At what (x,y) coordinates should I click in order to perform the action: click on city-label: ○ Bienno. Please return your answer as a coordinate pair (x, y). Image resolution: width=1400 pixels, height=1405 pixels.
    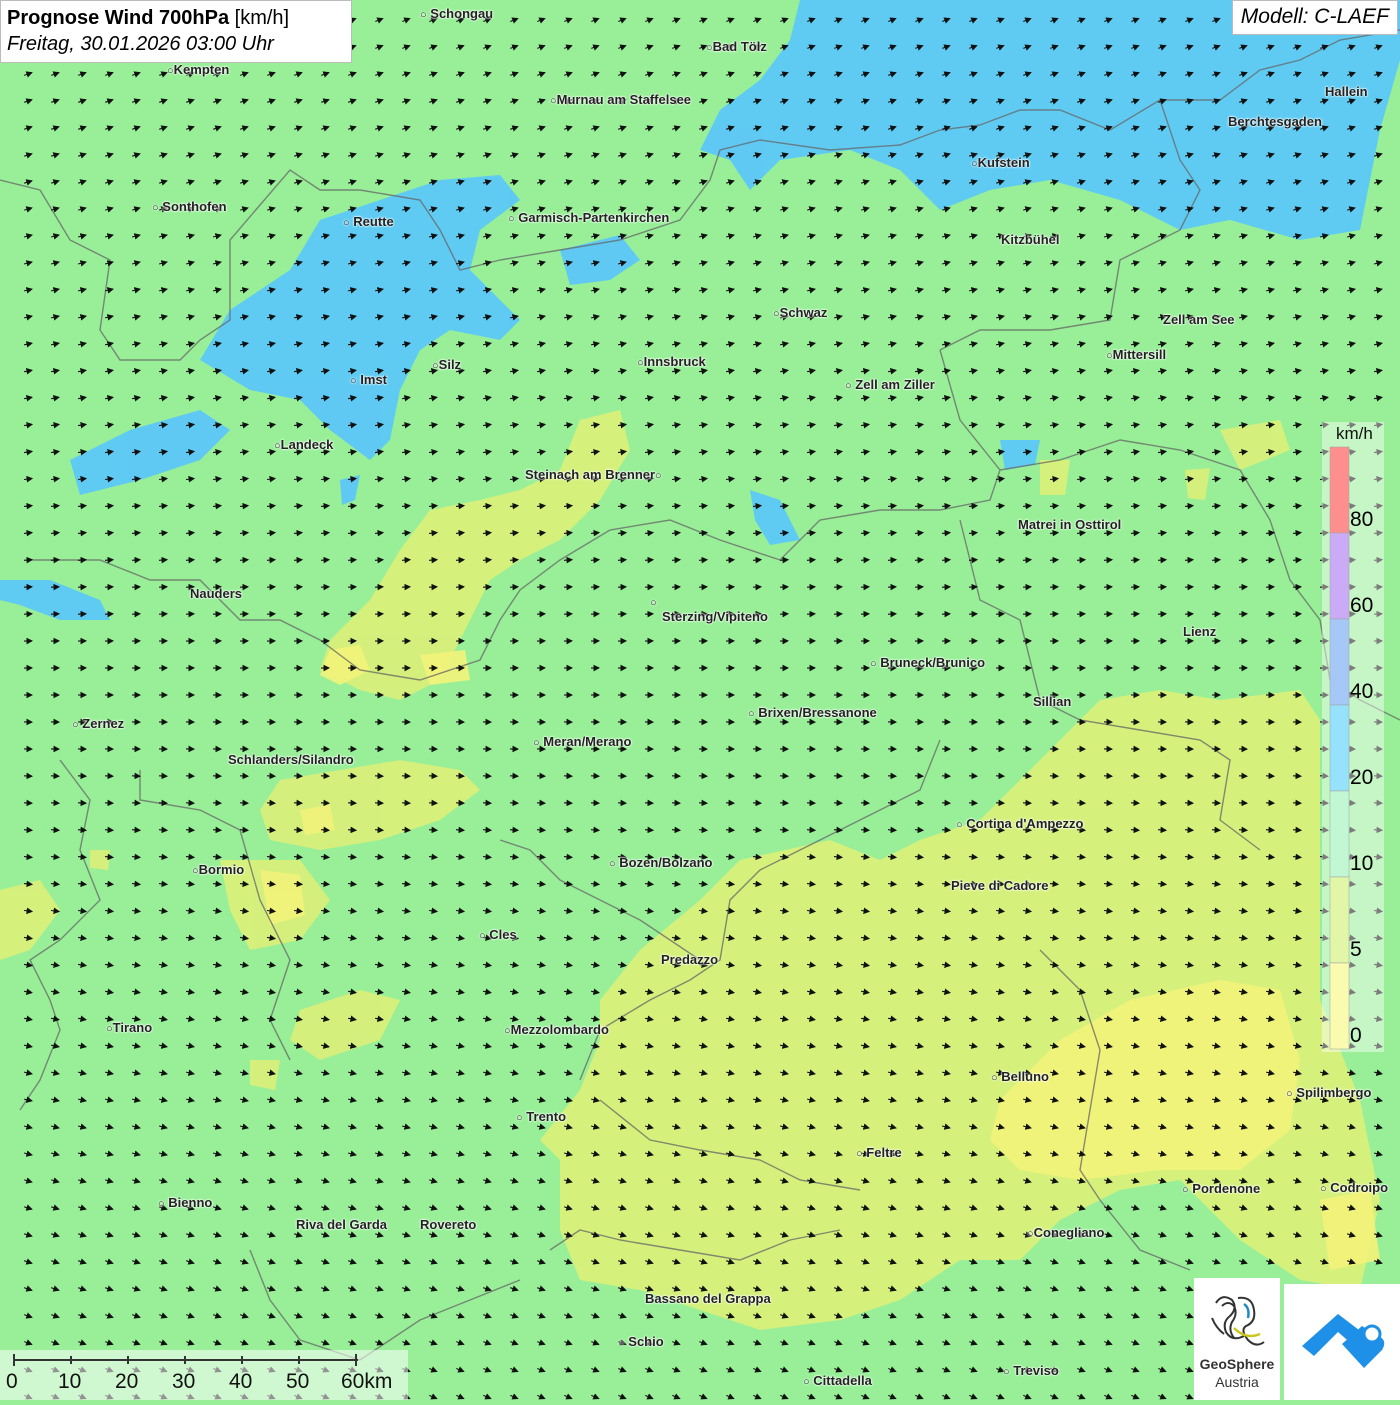
    Looking at the image, I should click on (185, 1202).